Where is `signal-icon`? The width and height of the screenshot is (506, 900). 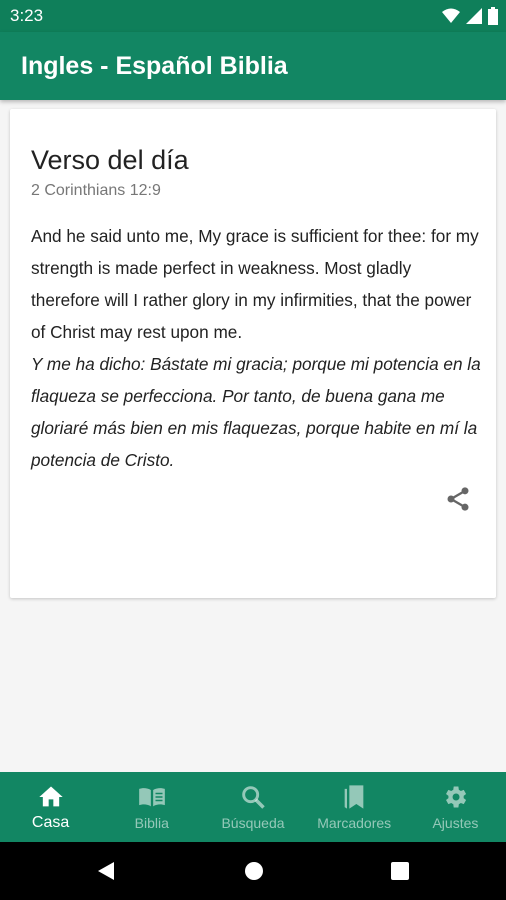
signal-icon is located at coordinates (474, 16).